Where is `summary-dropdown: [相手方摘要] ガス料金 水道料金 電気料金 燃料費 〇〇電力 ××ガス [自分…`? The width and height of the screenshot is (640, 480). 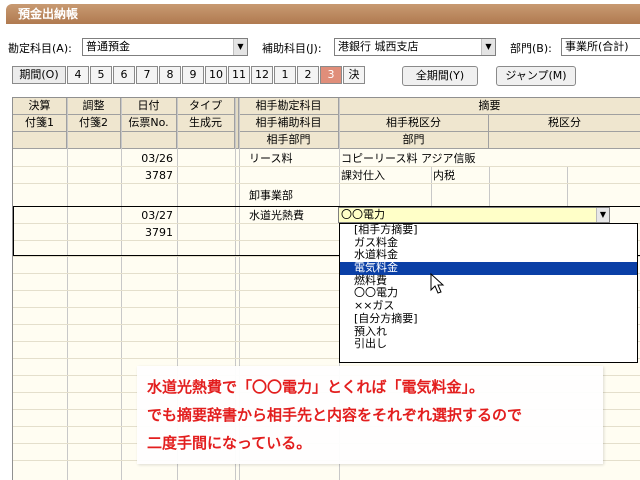
summary-dropdown: [相手方摘要] ガス料金 水道料金 電気料金 燃料費 〇〇電力 ××ガス [自分… is located at coordinates (488, 293).